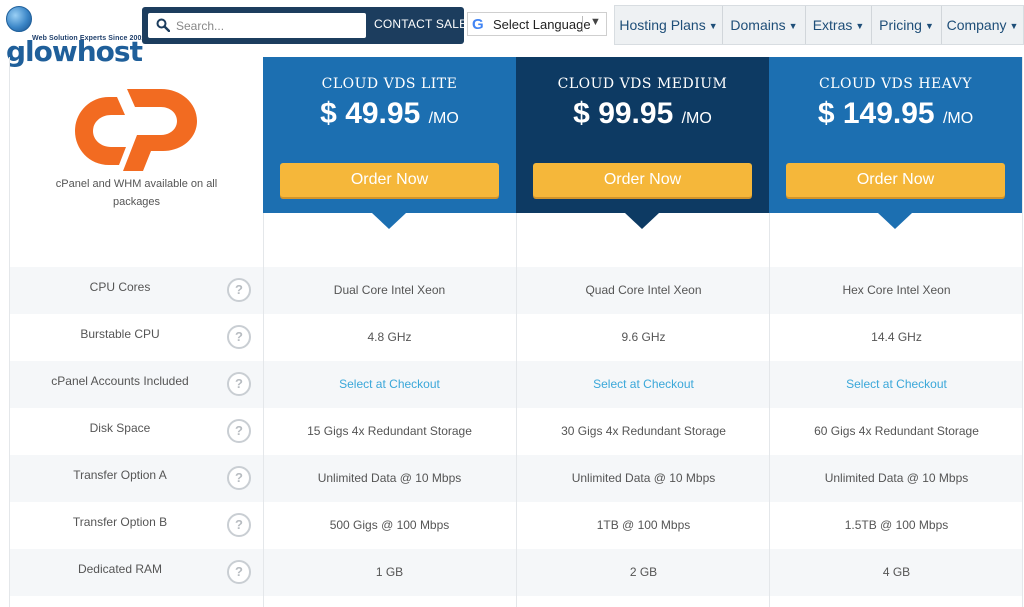 The width and height of the screenshot is (1024, 607). Describe the element at coordinates (643, 525) in the screenshot. I see `feature-value: 1TB @ 100 Mbps` at that location.